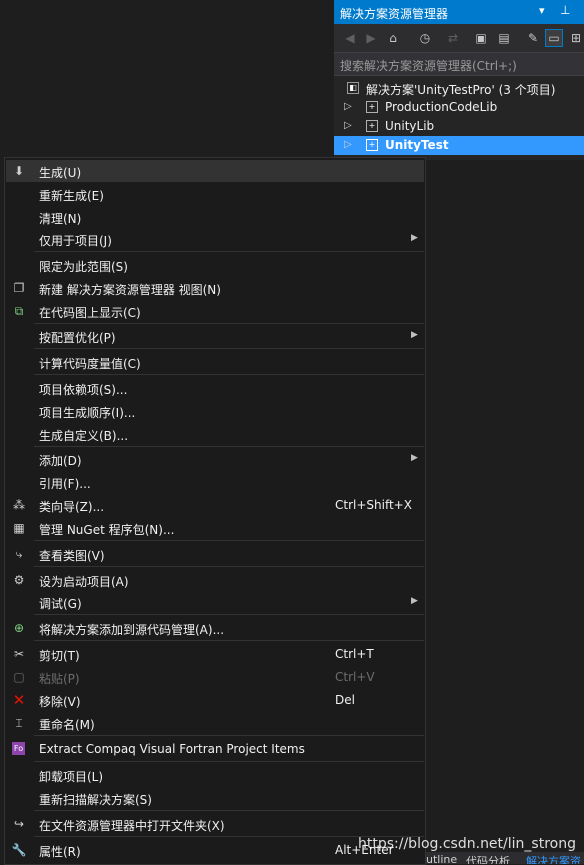 Image resolution: width=584 pixels, height=865 pixels. What do you see at coordinates (350, 38) in the screenshot?
I see `back-icon: ◀` at bounding box center [350, 38].